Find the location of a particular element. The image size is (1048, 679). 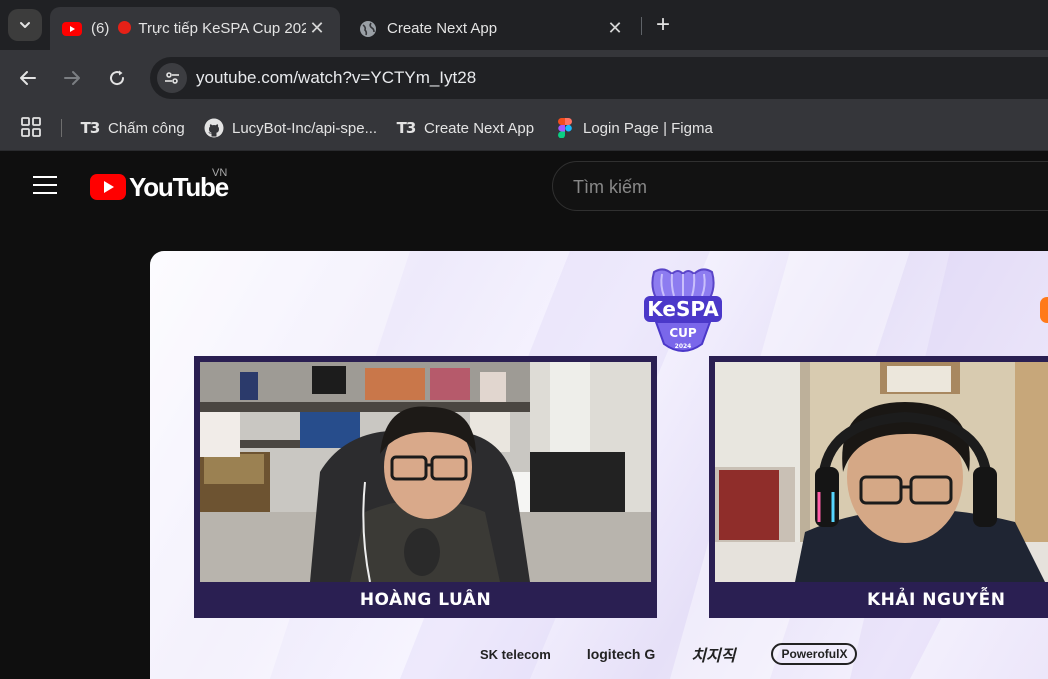

bookmark-figma: Login Page | Figma is located at coordinates (634, 128).